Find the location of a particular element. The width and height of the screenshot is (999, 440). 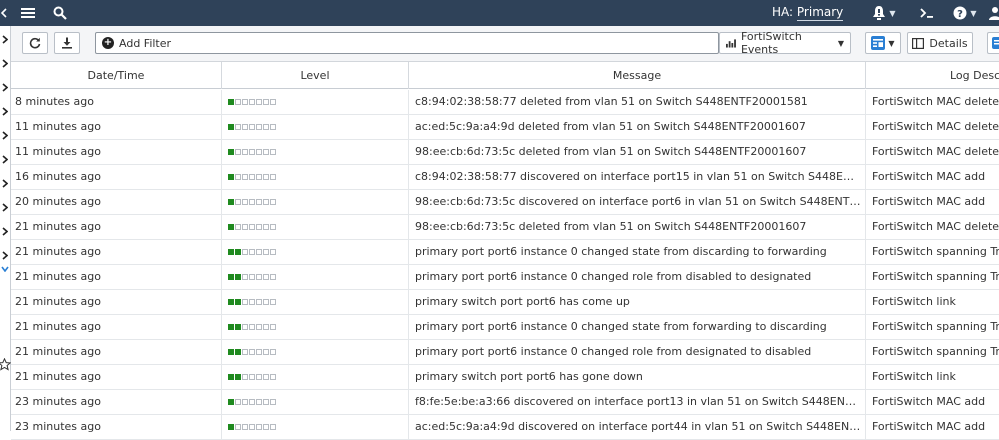

cell-message: primary switch port port6 has gone down is located at coordinates (637, 377).